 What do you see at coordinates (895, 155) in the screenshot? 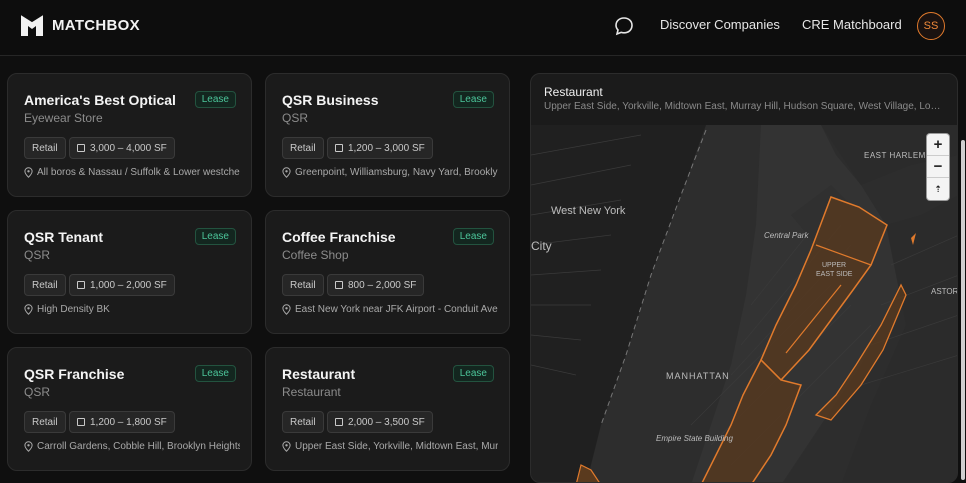
I see `map-label-east-harlem: EAST HARLEM` at bounding box center [895, 155].